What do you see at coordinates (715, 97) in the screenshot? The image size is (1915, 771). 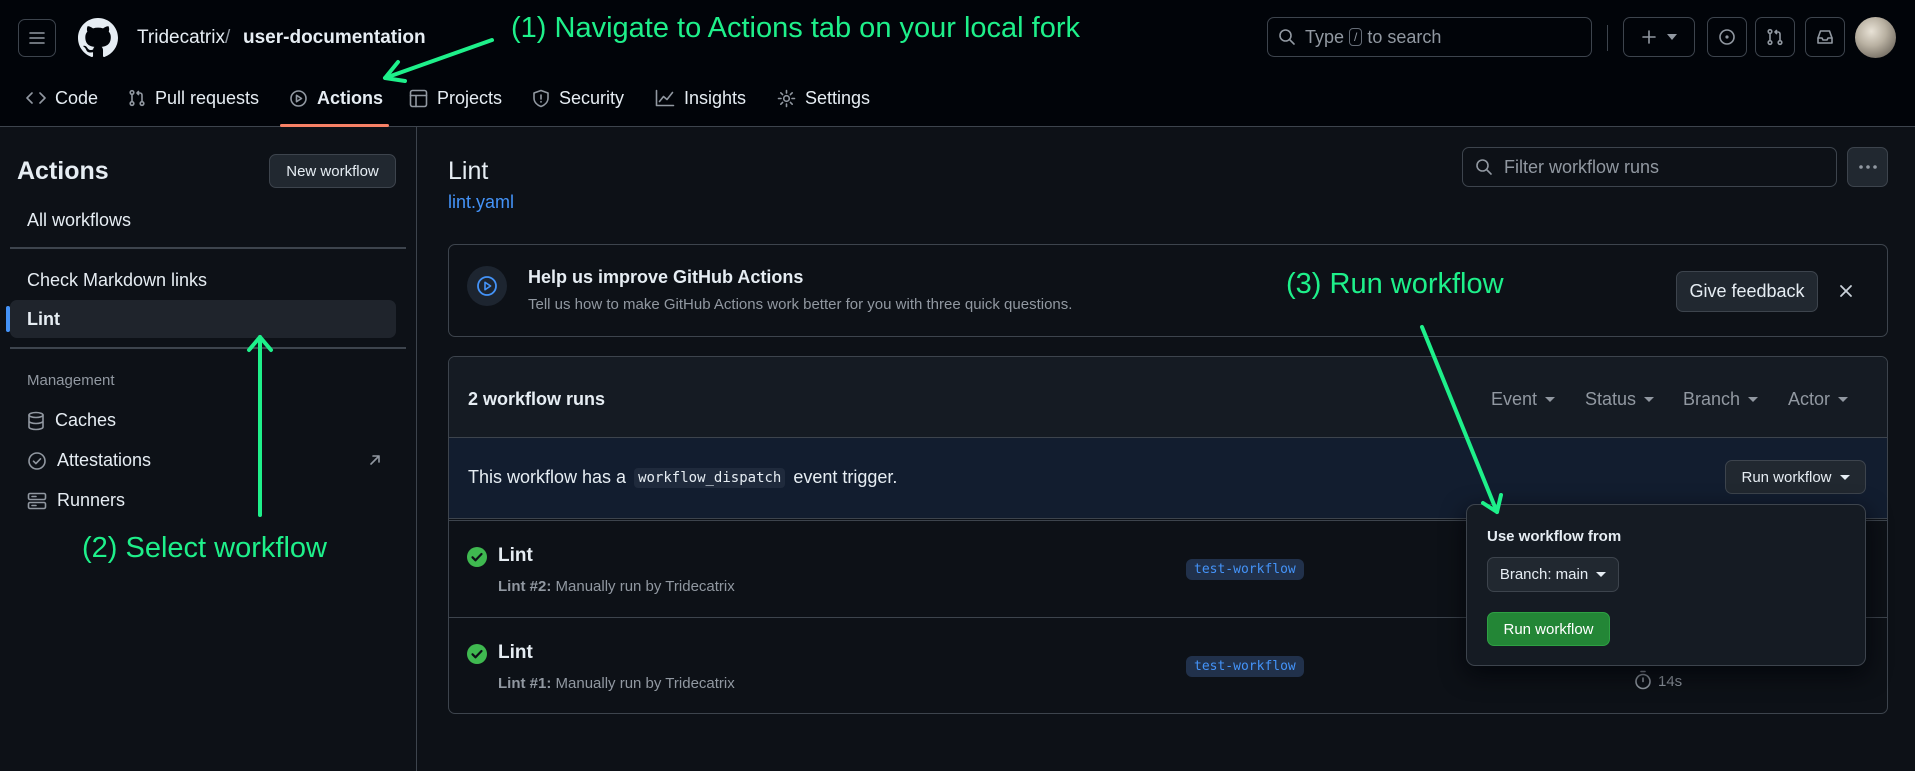 I see `tab-label: Insights` at bounding box center [715, 97].